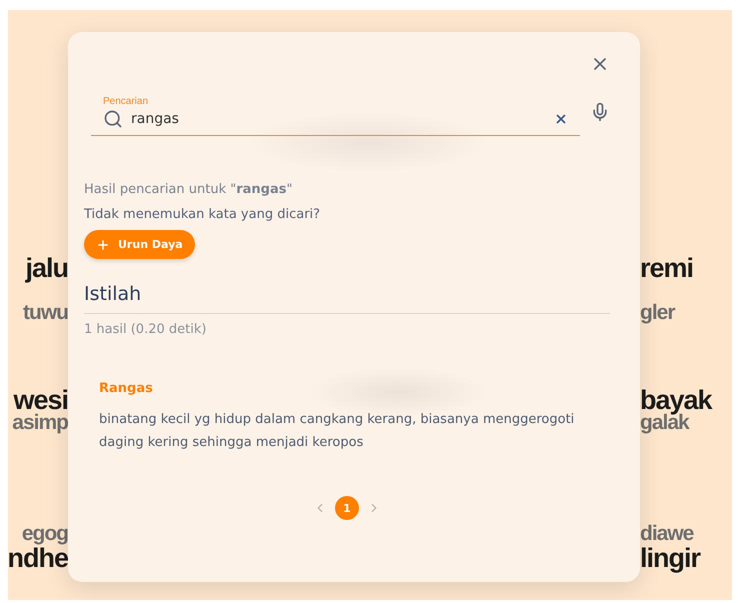 The height and width of the screenshot is (603, 740). What do you see at coordinates (347, 508) in the screenshot?
I see `page-button: 1` at bounding box center [347, 508].